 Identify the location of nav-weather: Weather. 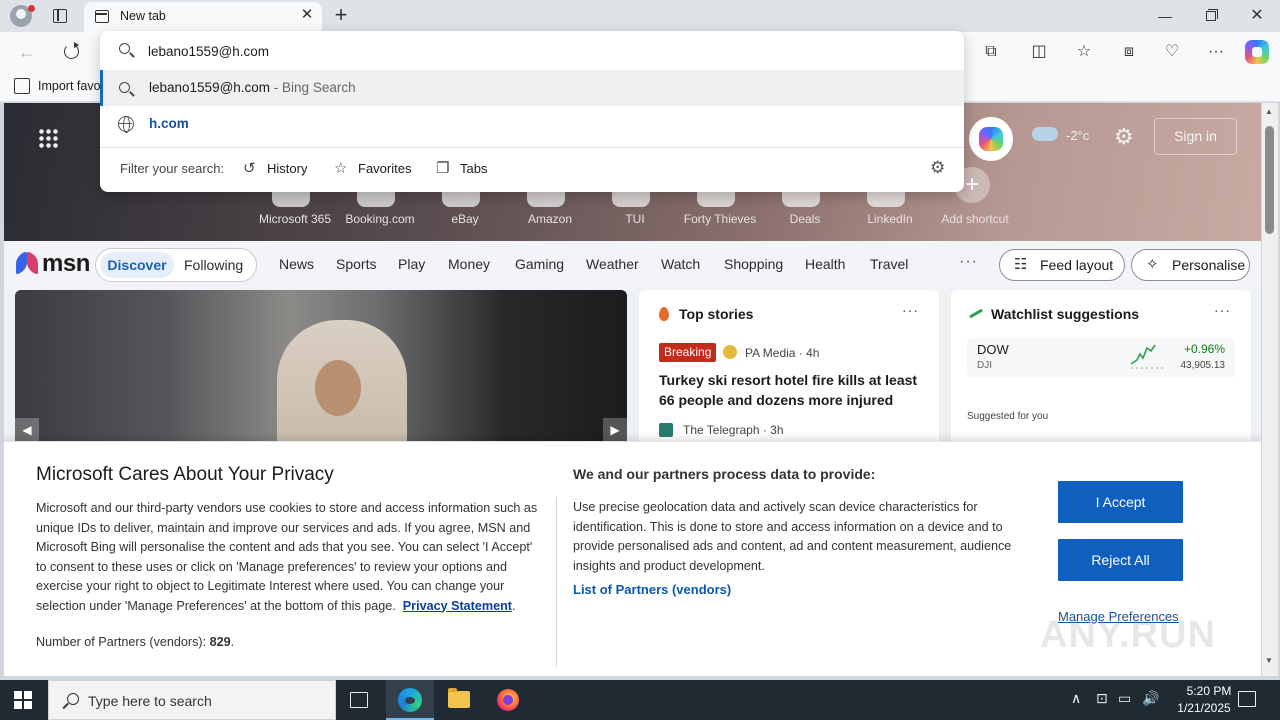
(612, 264).